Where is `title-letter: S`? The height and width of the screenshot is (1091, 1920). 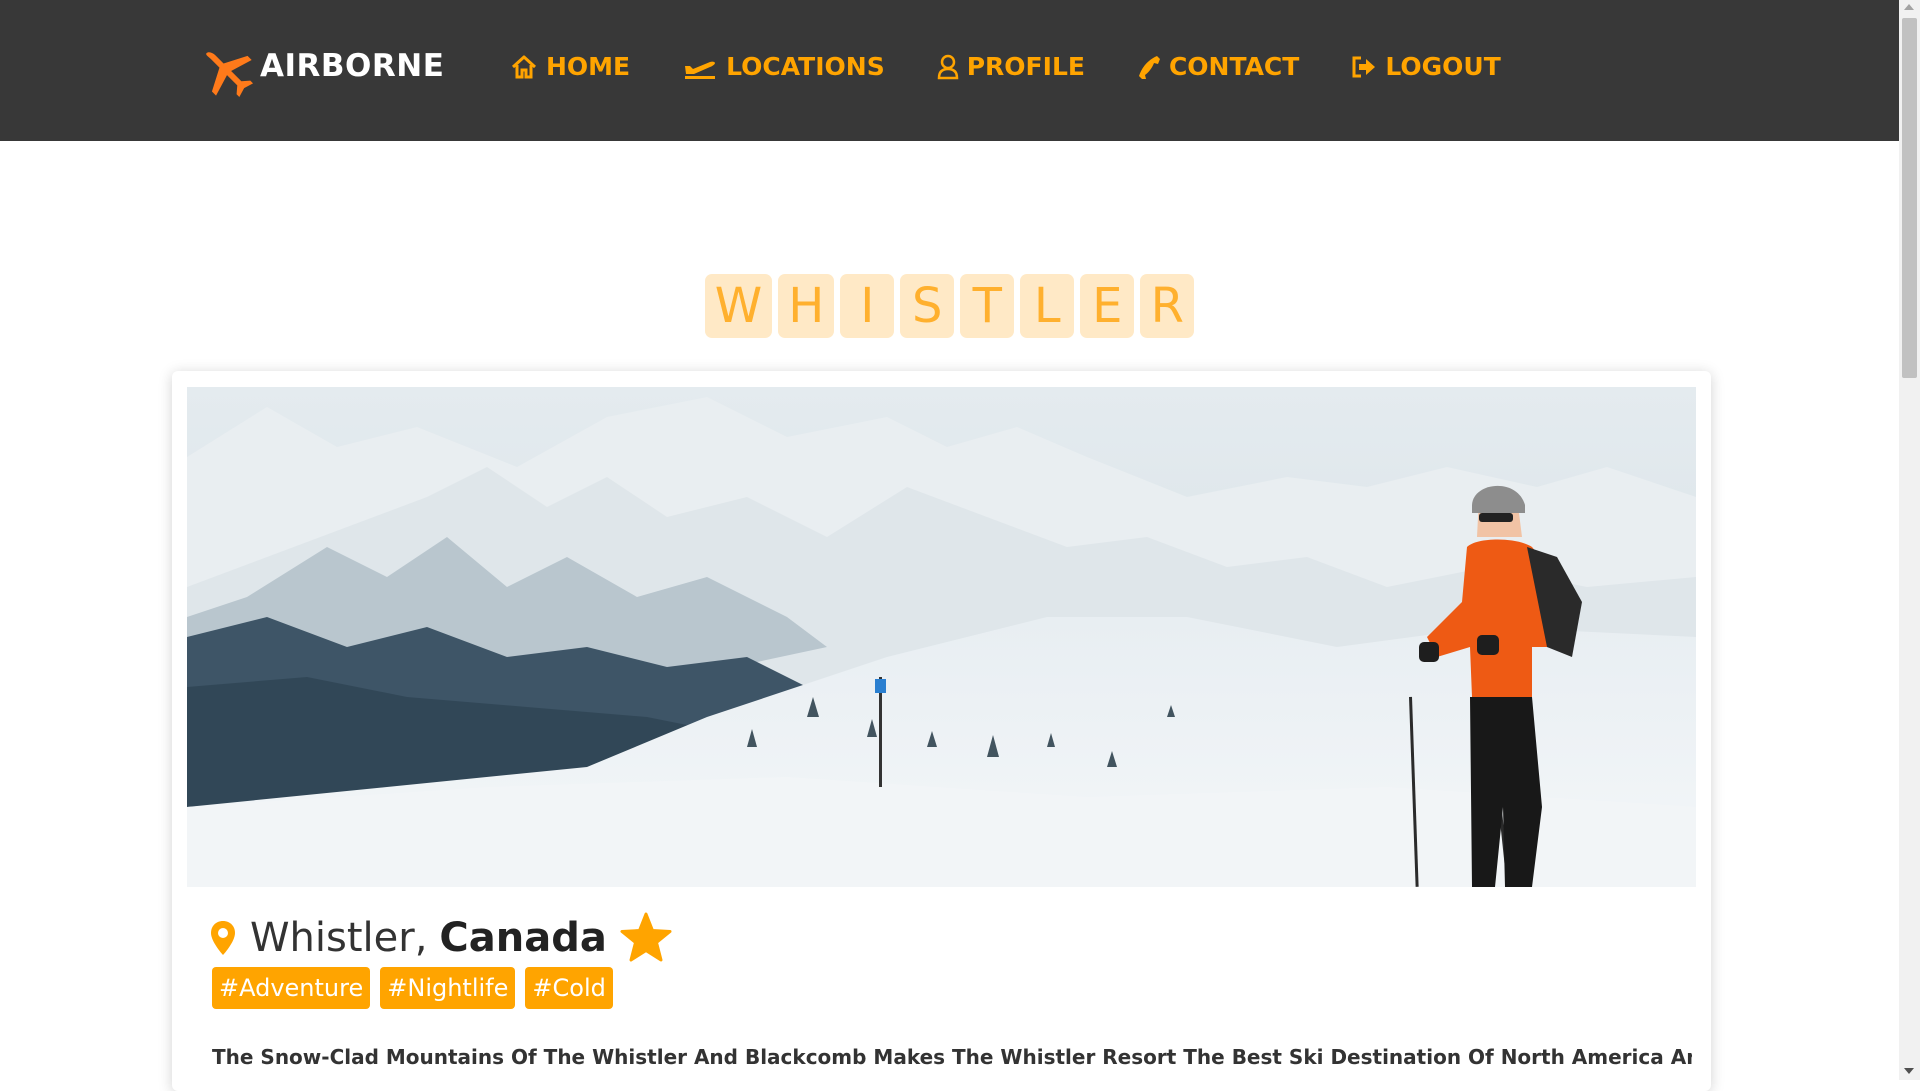
title-letter: S is located at coordinates (927, 306).